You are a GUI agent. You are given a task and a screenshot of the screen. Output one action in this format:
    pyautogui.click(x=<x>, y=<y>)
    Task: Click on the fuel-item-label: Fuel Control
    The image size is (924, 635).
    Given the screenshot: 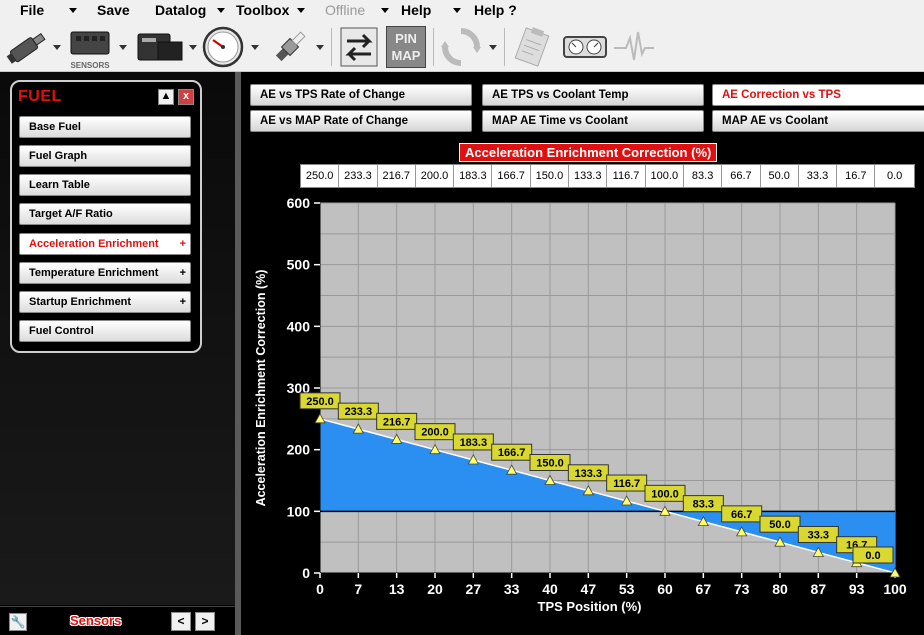 What is the action you would take?
    pyautogui.click(x=61, y=331)
    